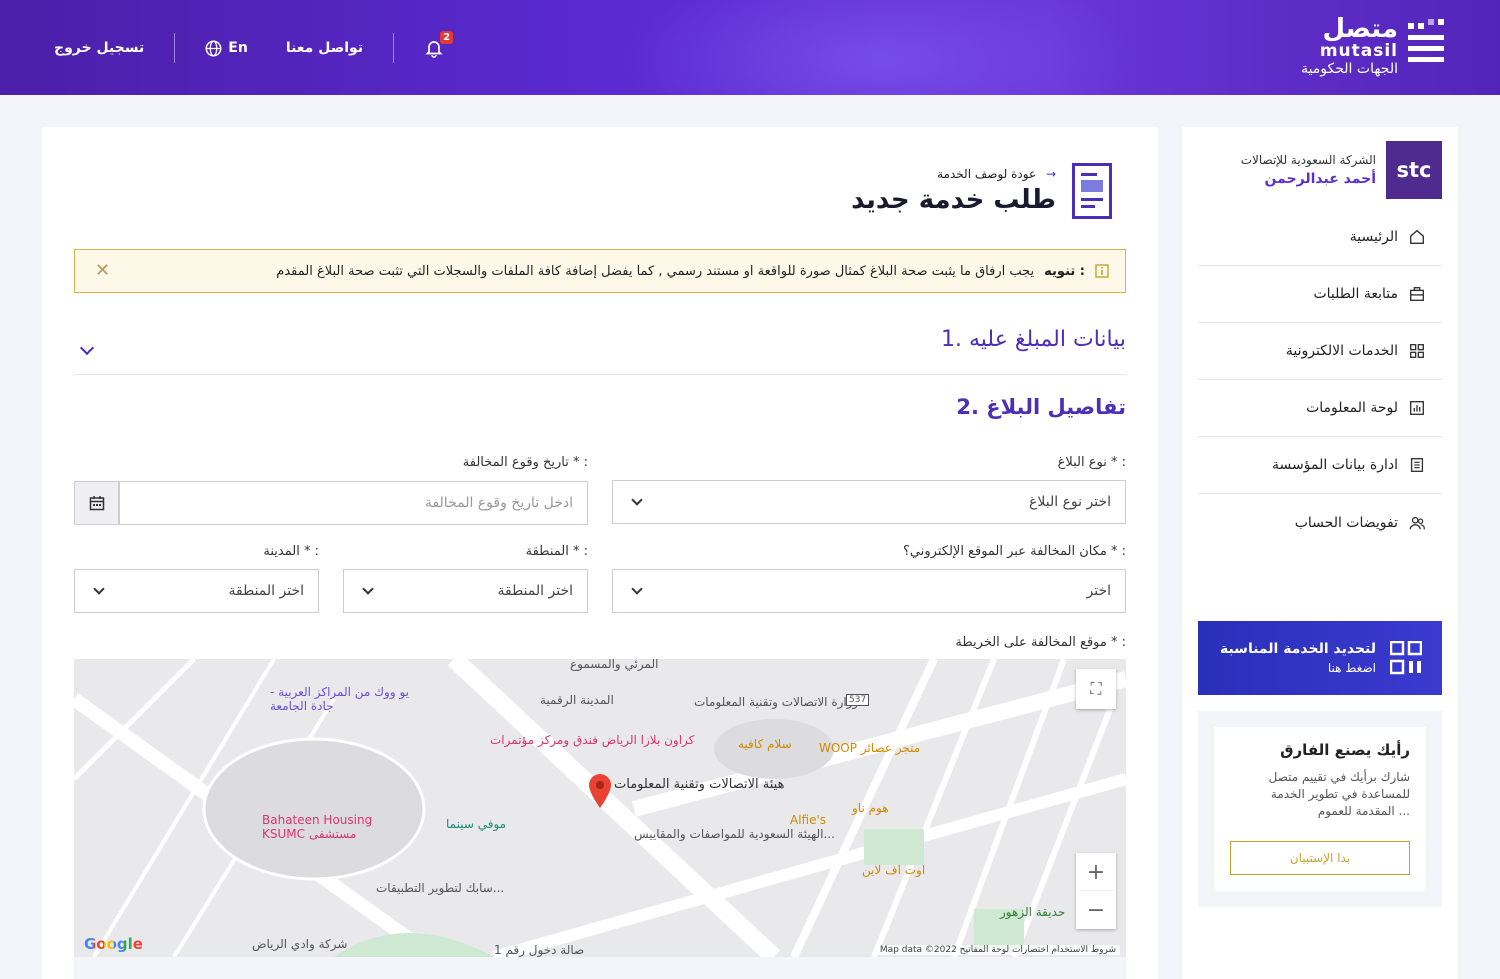 Image resolution: width=1500 pixels, height=979 pixels. Describe the element at coordinates (987, 174) in the screenshot. I see `back-link-label: عودة لوصف الخدمة` at that location.